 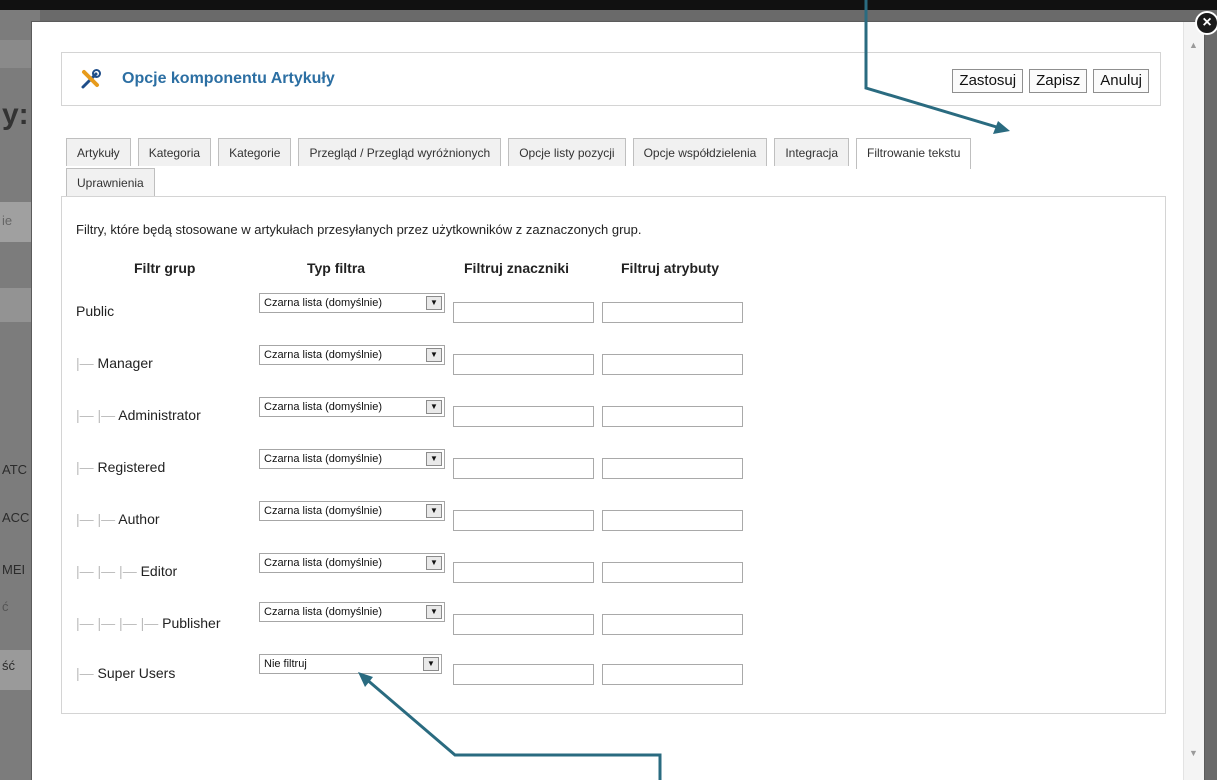 What do you see at coordinates (108, 571) in the screenshot?
I see `tree-connector: |— |— |—` at bounding box center [108, 571].